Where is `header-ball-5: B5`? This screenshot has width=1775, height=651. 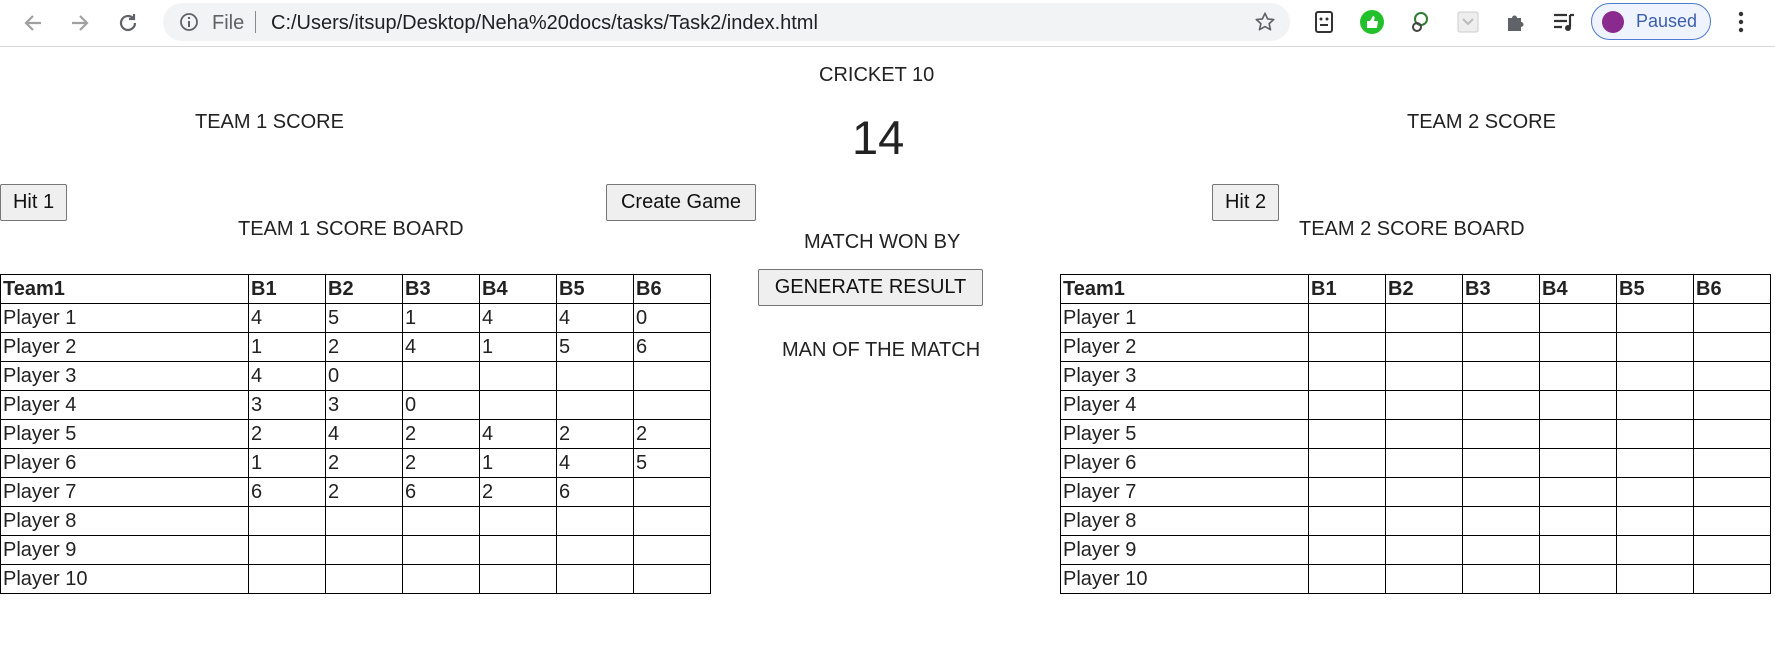
header-ball-5: B5 is located at coordinates (1655, 289).